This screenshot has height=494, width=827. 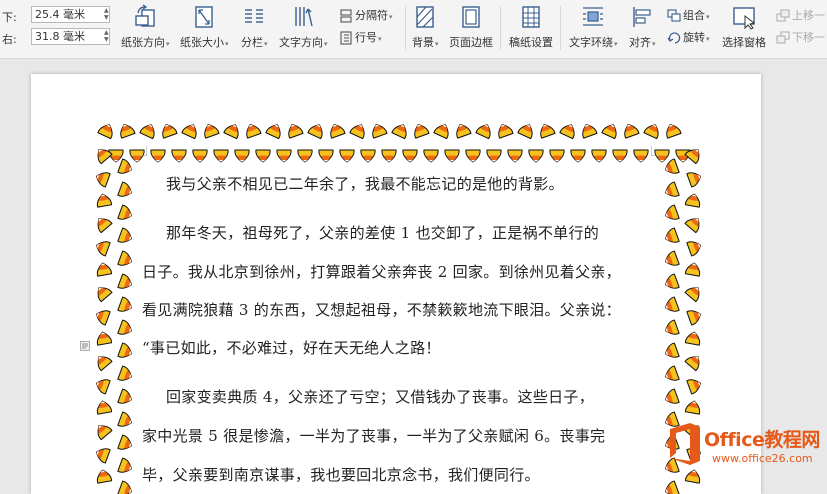 I want to click on group-label: 组合, so click(x=694, y=15).